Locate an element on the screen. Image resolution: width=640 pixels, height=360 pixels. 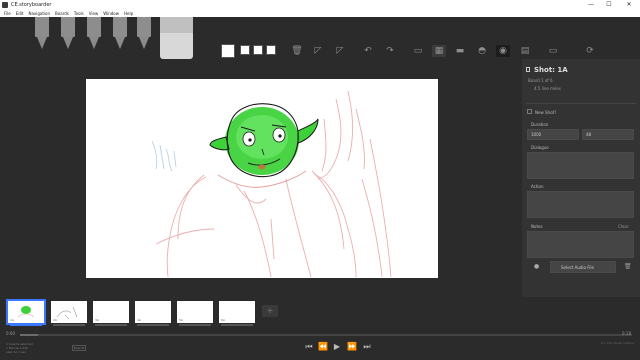
menu-help: Help is located at coordinates (128, 13).